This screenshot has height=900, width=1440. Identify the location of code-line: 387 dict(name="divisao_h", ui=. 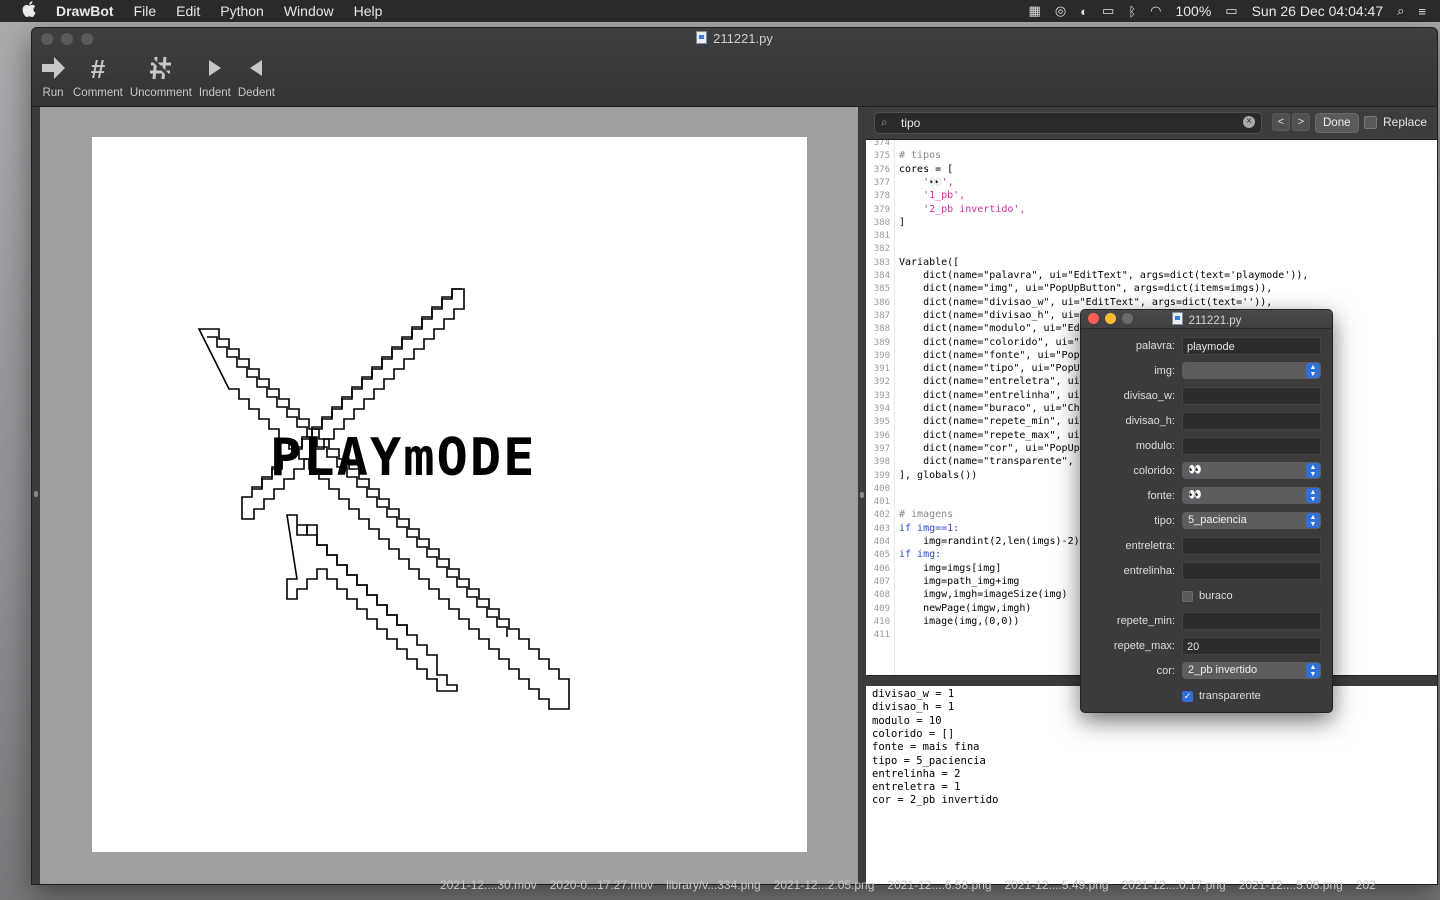
(973, 315).